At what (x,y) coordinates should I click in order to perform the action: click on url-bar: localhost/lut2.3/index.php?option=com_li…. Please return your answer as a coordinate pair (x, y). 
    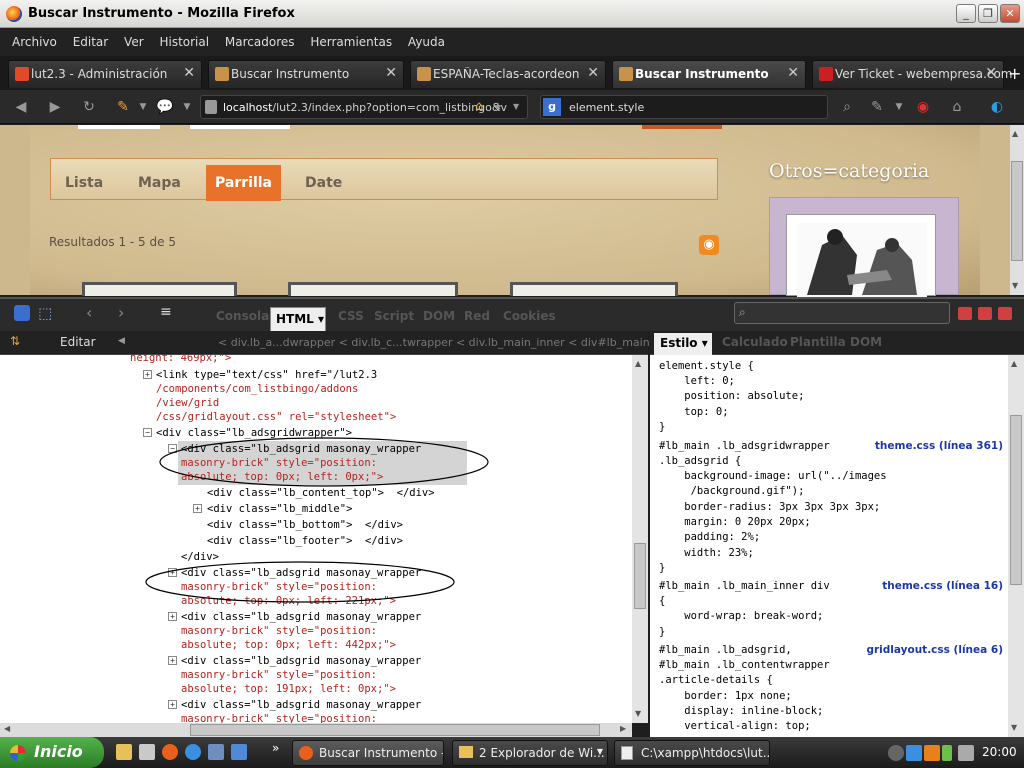
    Looking at the image, I should click on (364, 107).